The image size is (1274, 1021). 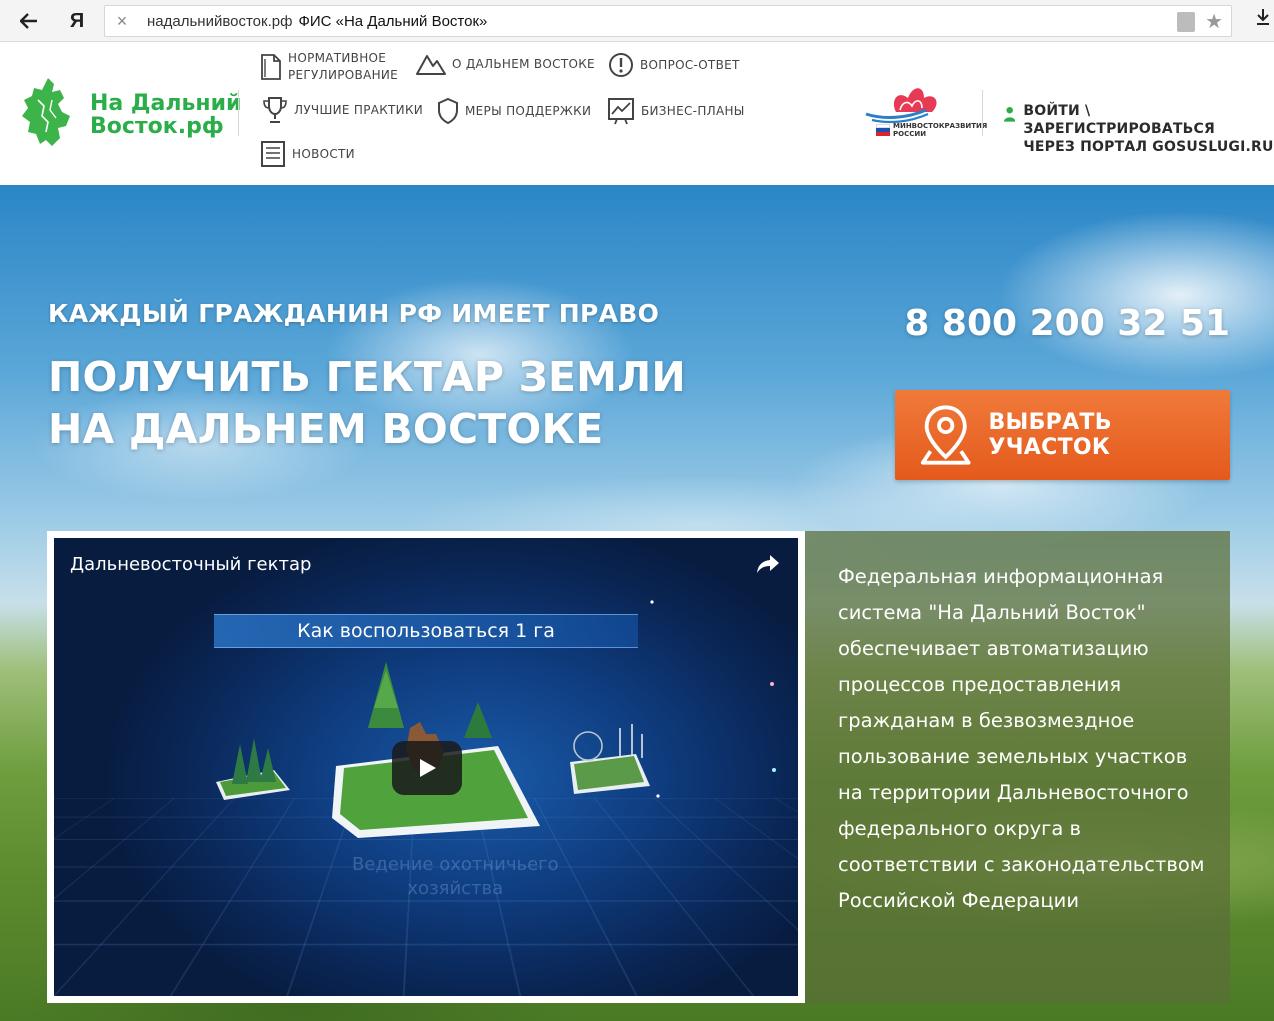 I want to click on nav-about: О ДАЛЬНЕМ ВОСТОКЕ, so click(x=505, y=64).